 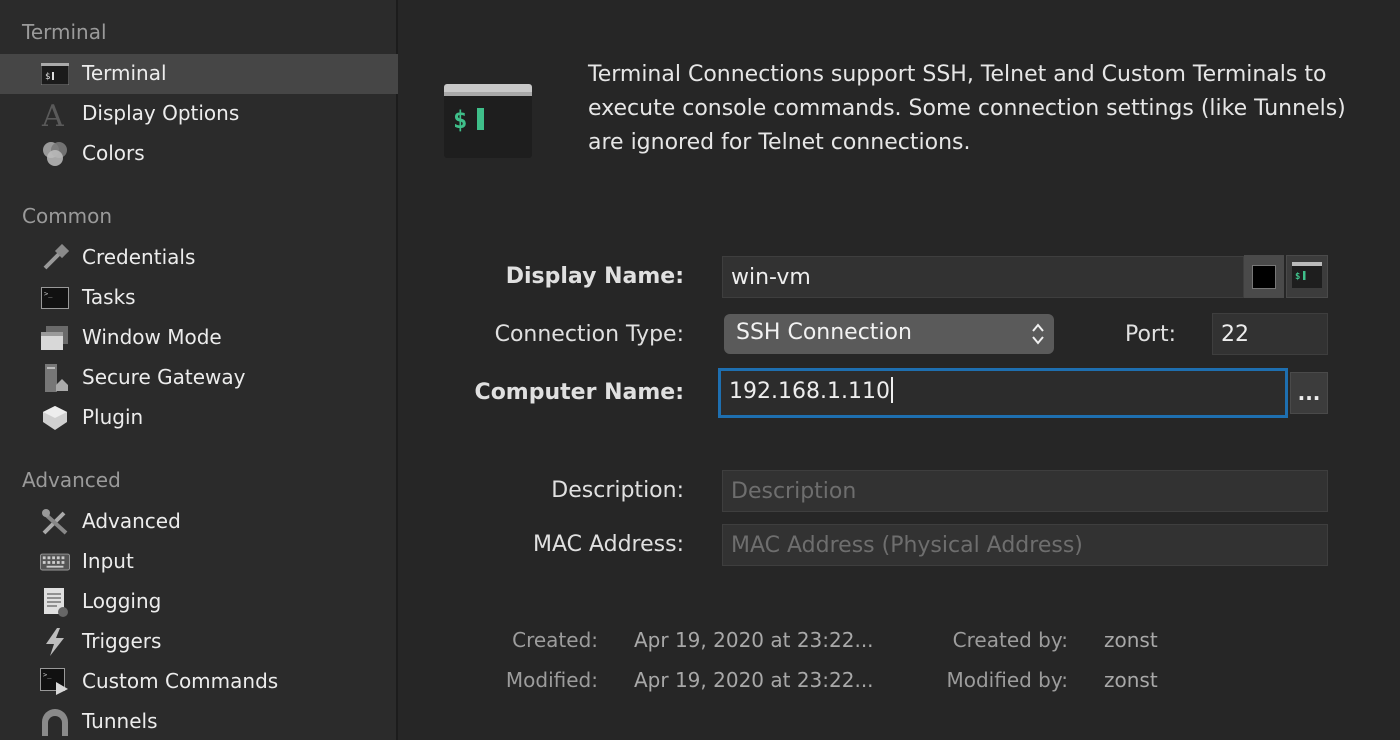 I want to click on display-name-label: Display Name:, so click(x=594, y=276).